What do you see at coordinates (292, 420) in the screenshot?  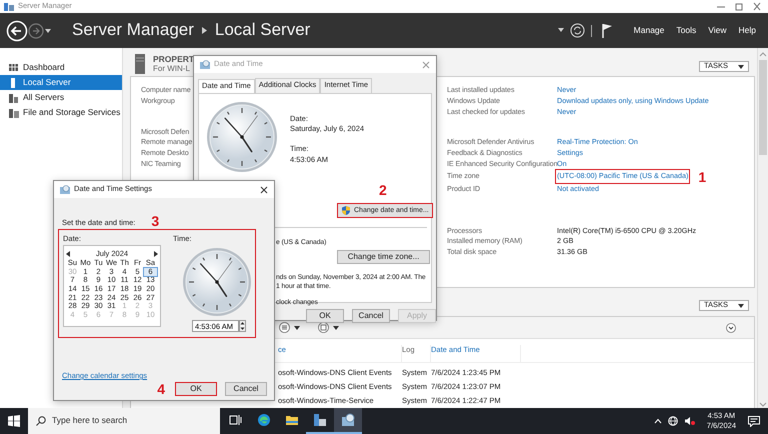 I see `folder-icon` at bounding box center [292, 420].